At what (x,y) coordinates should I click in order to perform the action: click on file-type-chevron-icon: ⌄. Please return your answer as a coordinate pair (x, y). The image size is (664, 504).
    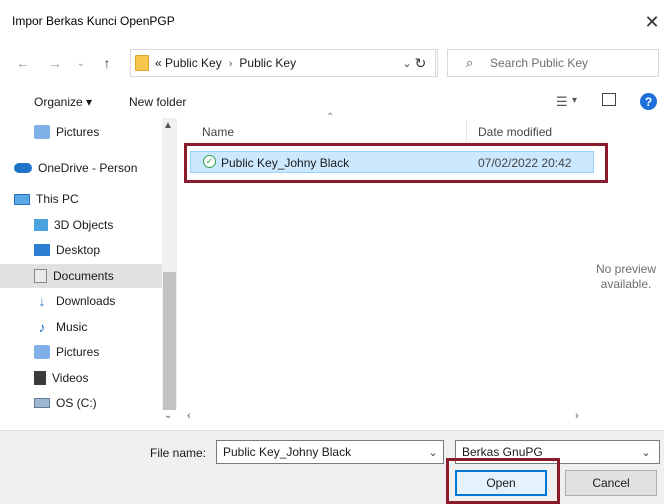
    Looking at the image, I should click on (646, 452).